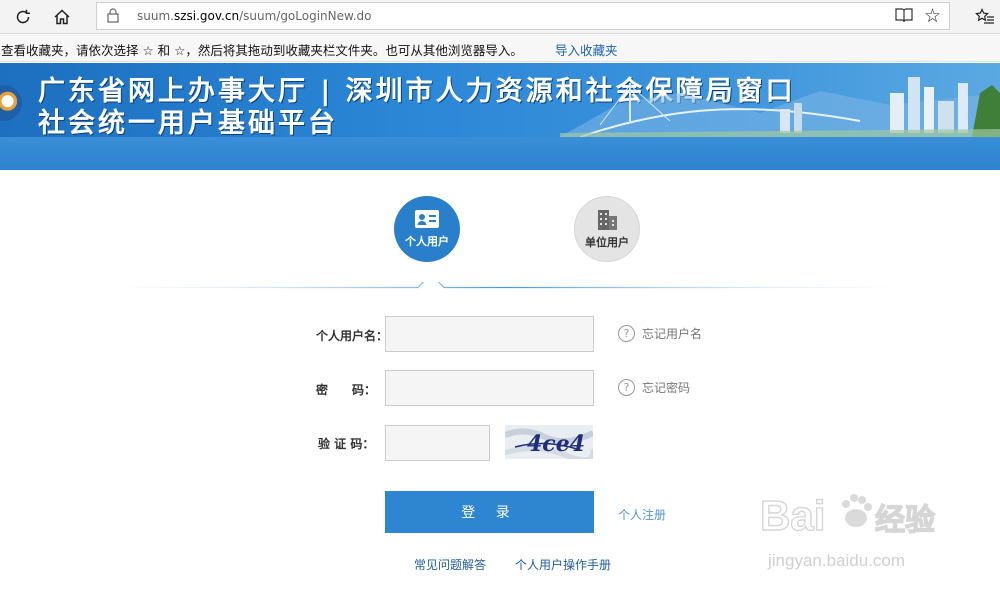 The height and width of the screenshot is (594, 1000). Describe the element at coordinates (346, 444) in the screenshot. I see `captcha-label: 验 证 码：` at that location.